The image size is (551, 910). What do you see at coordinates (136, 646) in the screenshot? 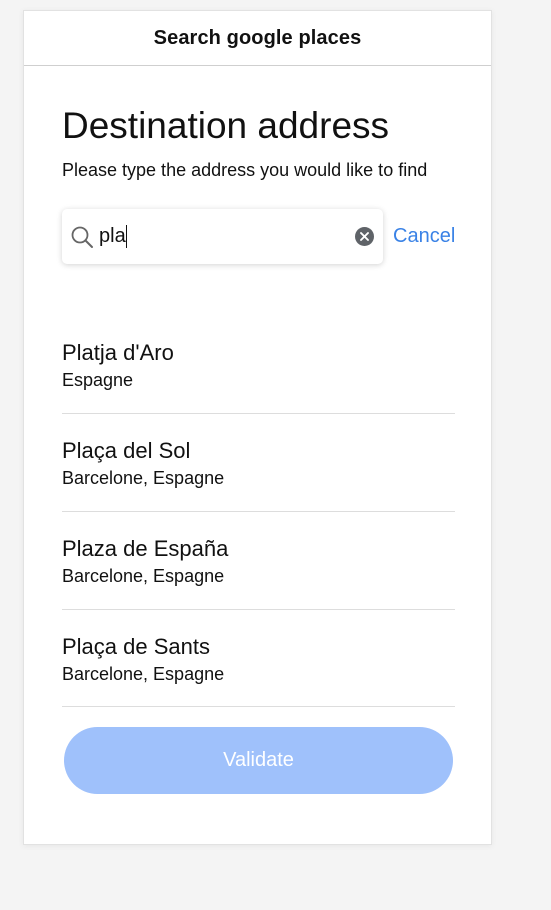
I see `result-name: Plaça de Sants` at bounding box center [136, 646].